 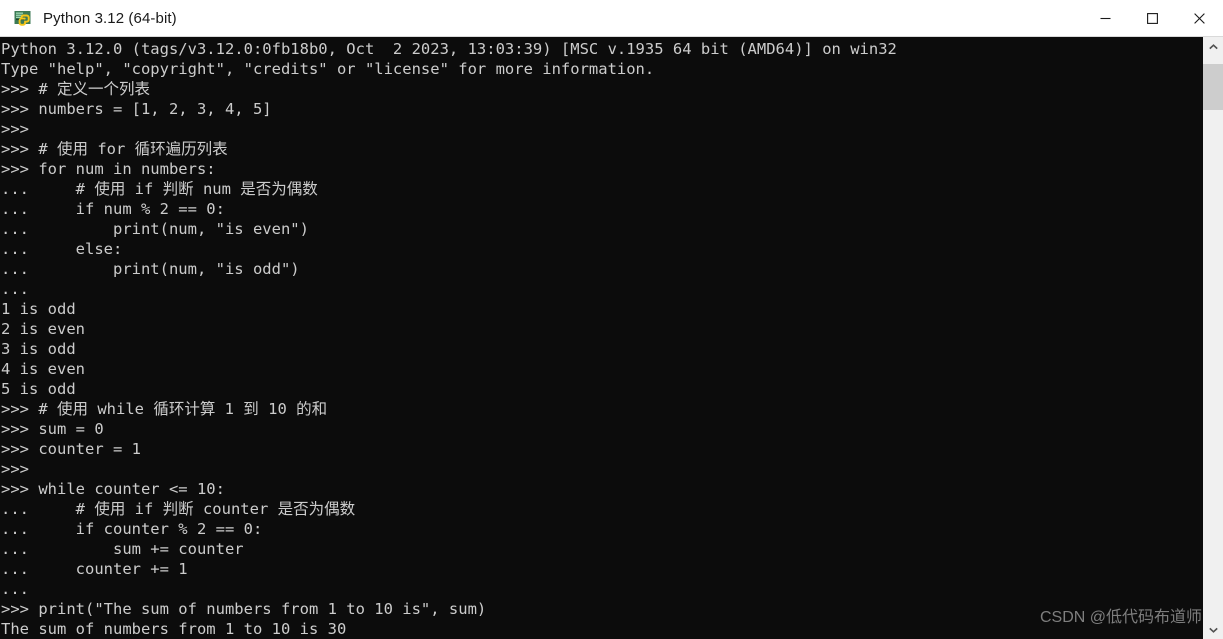 I want to click on console-line: ... else:, so click(x=62, y=249).